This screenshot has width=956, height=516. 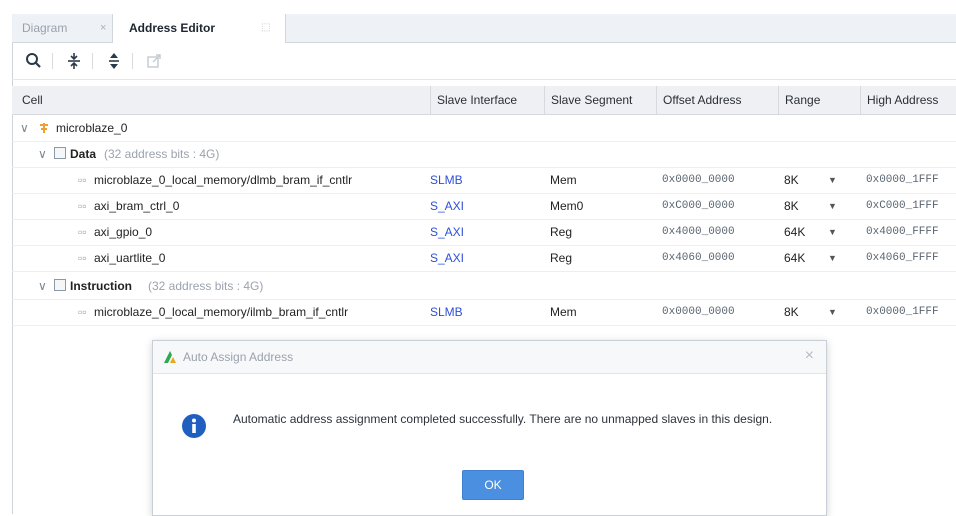 What do you see at coordinates (902, 258) in the screenshot?
I see `high-address-value: 0x4060_FFFF` at bounding box center [902, 258].